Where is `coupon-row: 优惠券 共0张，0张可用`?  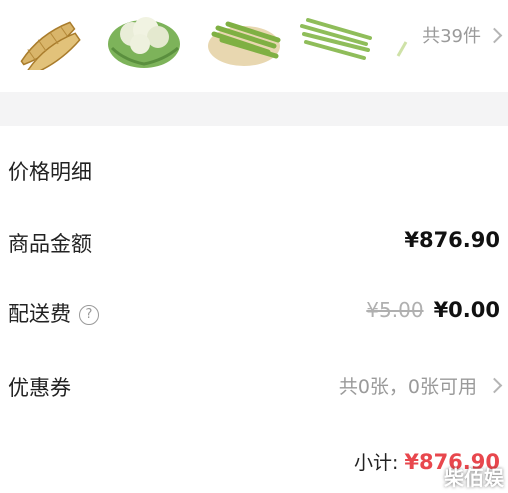 coupon-row: 优惠券 共0张，0张可用 is located at coordinates (254, 386).